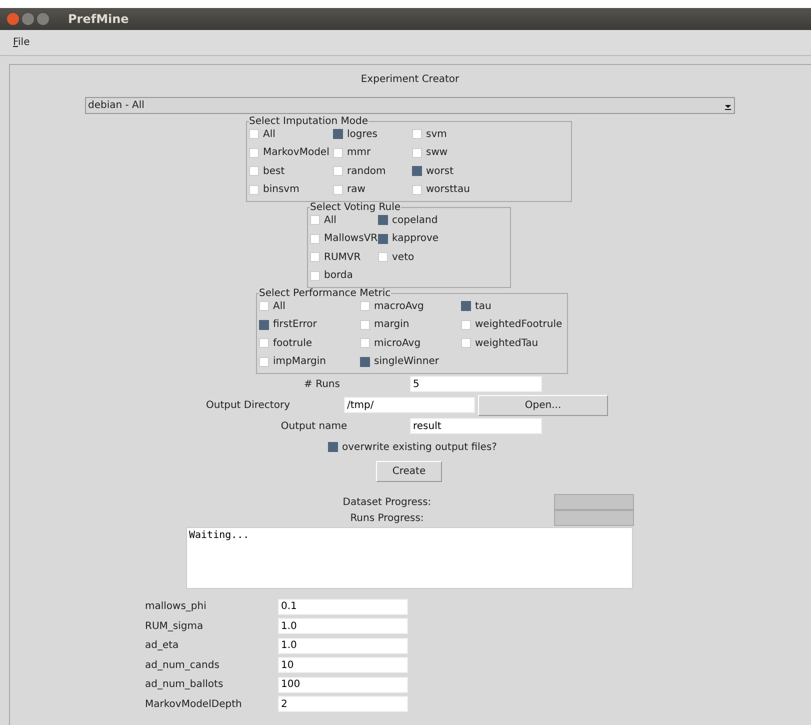 This screenshot has height=725, width=811. I want to click on checkbox-option: sww, so click(491, 153).